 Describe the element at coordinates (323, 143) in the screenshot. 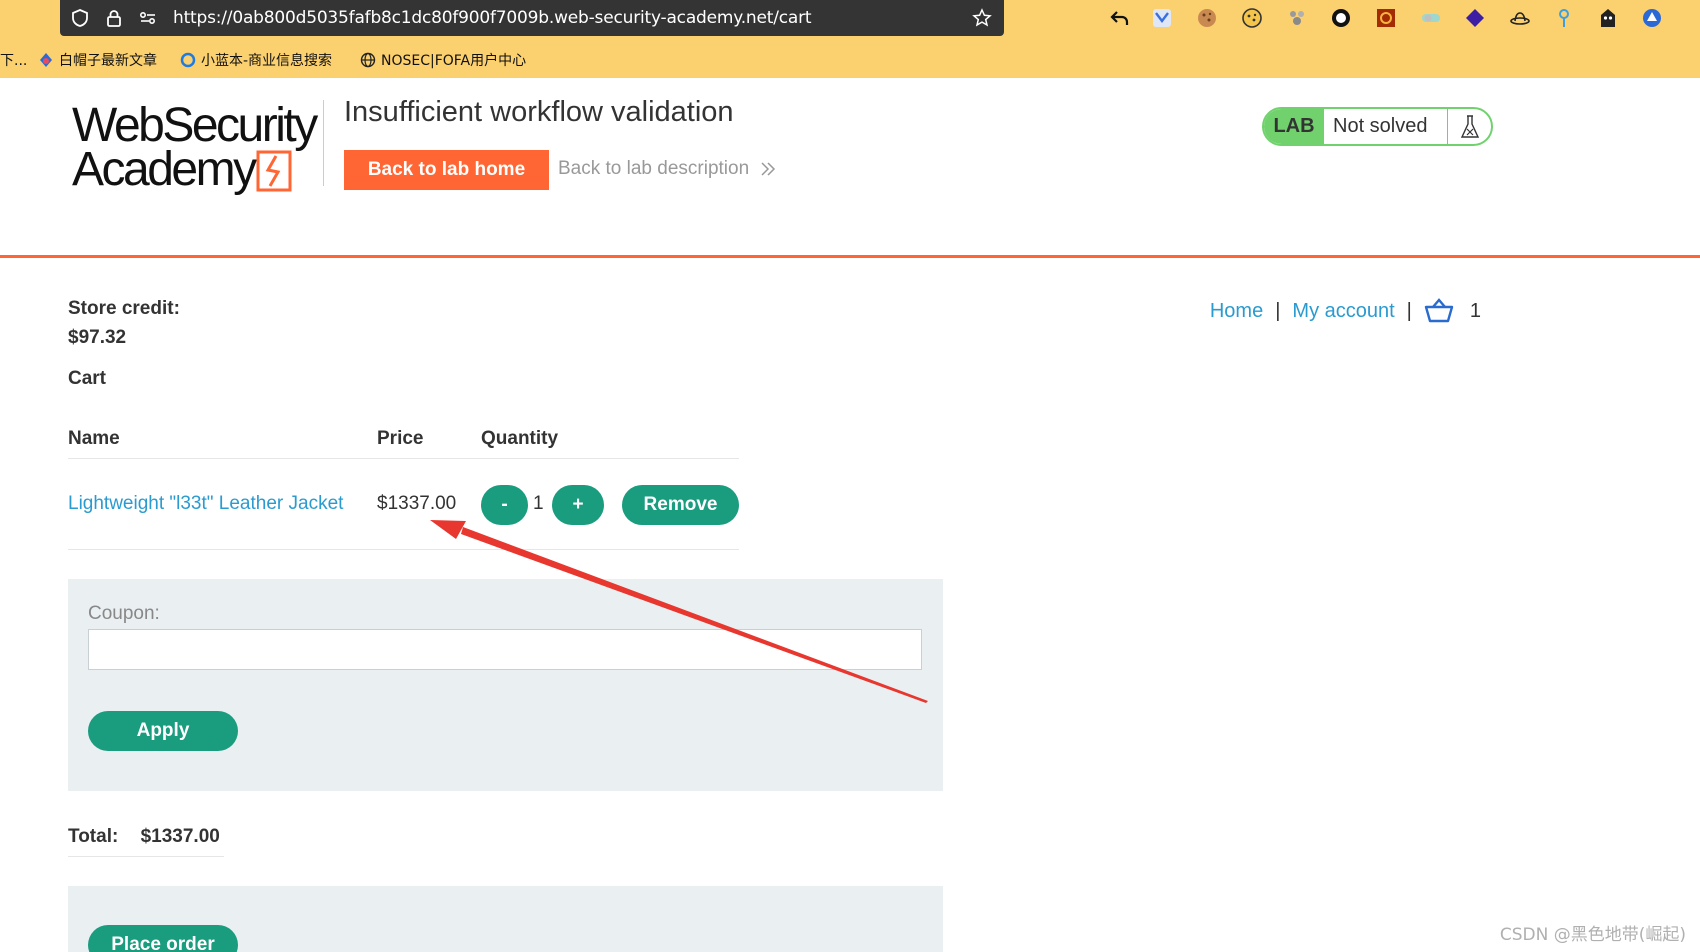

I see `logo-separator` at that location.